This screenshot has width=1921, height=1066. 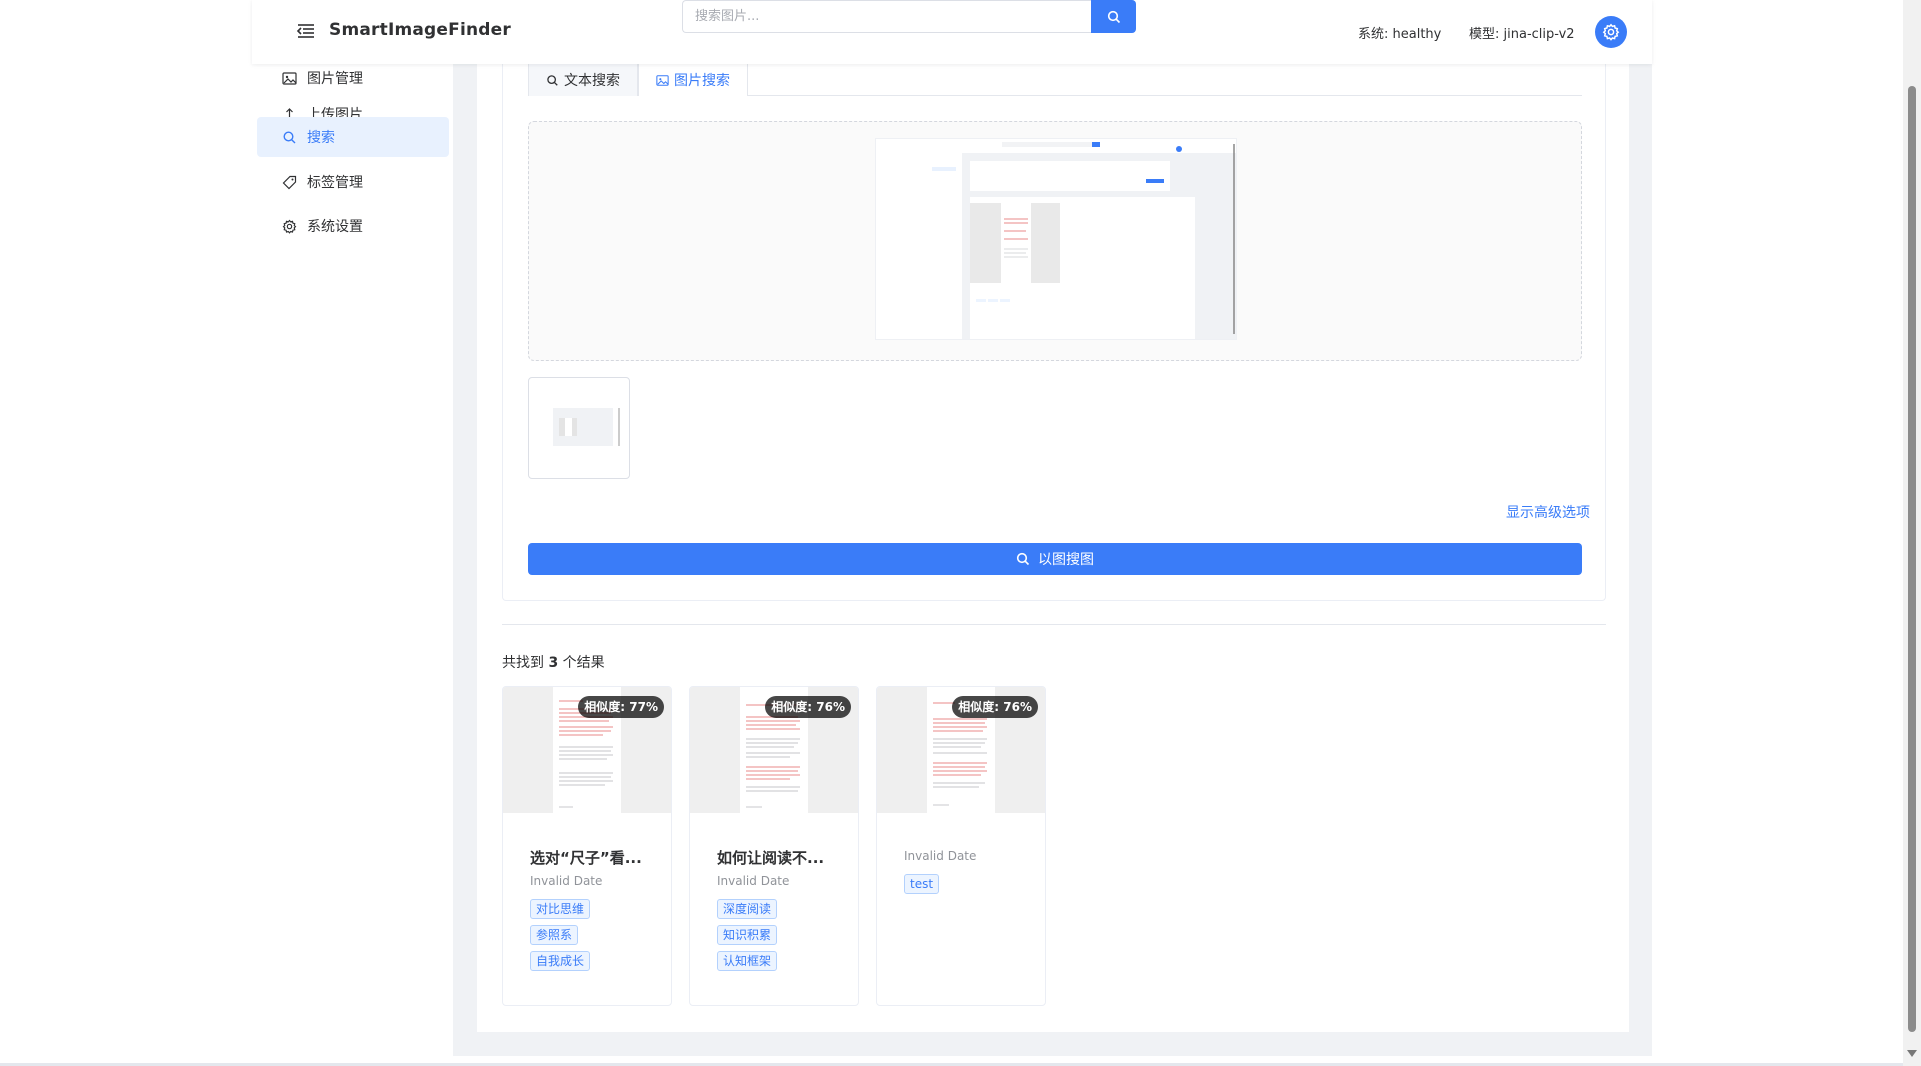 I want to click on uploaded-image-thumbnail, so click(x=579, y=428).